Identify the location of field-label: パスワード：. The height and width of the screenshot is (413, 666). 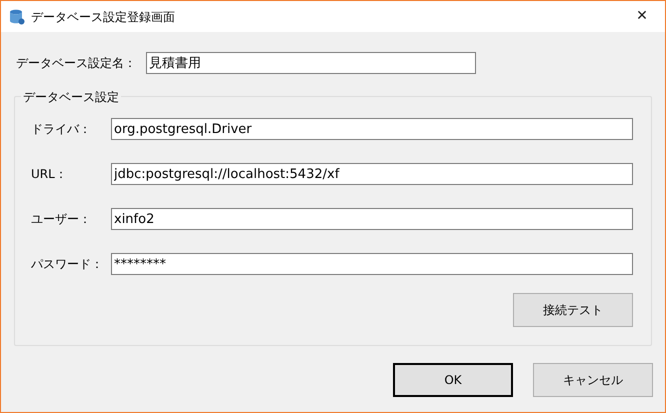
(67, 264).